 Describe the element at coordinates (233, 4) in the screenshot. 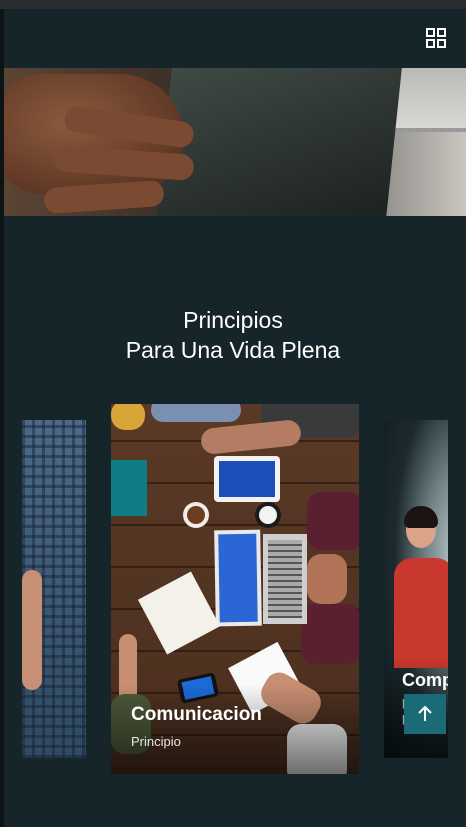

I see `top-status-strip` at that location.